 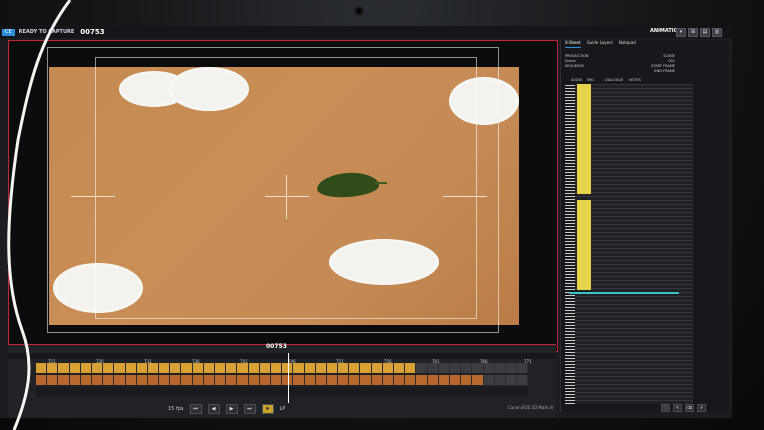 What do you see at coordinates (705, 32) in the screenshot?
I see `layout-button-a: ▤` at bounding box center [705, 32].